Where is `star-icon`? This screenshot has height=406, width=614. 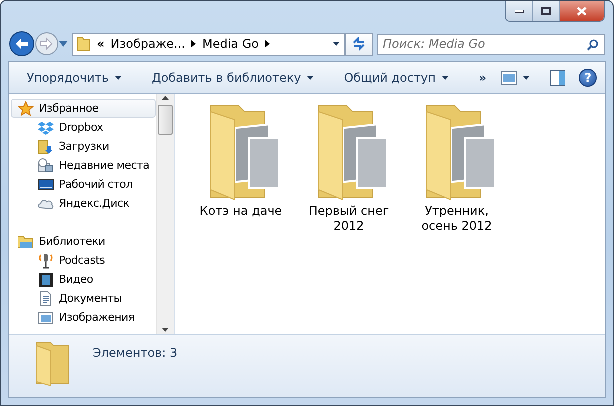
star-icon is located at coordinates (26, 108).